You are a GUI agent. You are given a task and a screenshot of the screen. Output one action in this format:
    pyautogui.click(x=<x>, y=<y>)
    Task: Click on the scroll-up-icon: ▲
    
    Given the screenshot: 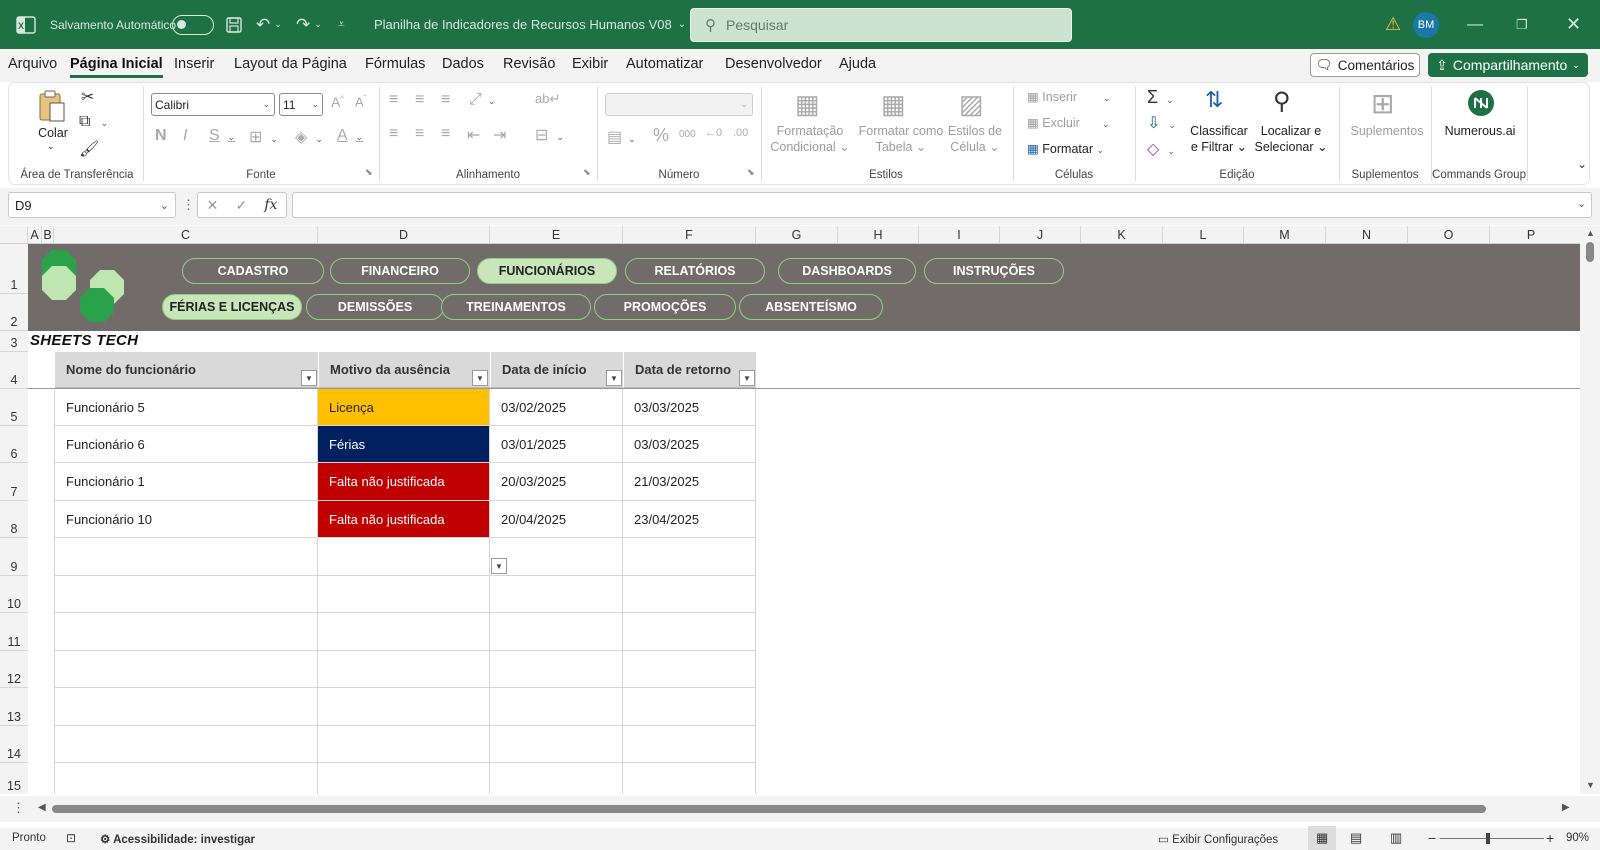 What is the action you would take?
    pyautogui.click(x=1590, y=233)
    